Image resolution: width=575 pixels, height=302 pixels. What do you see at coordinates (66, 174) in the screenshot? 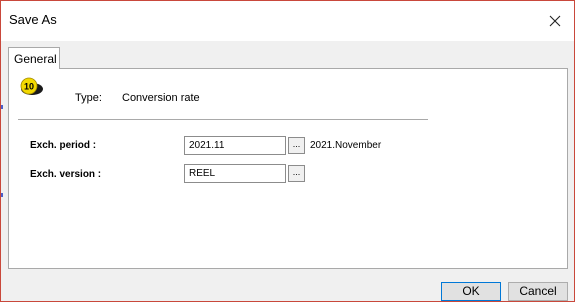
I see `exch-version-label: Exch. version :` at bounding box center [66, 174].